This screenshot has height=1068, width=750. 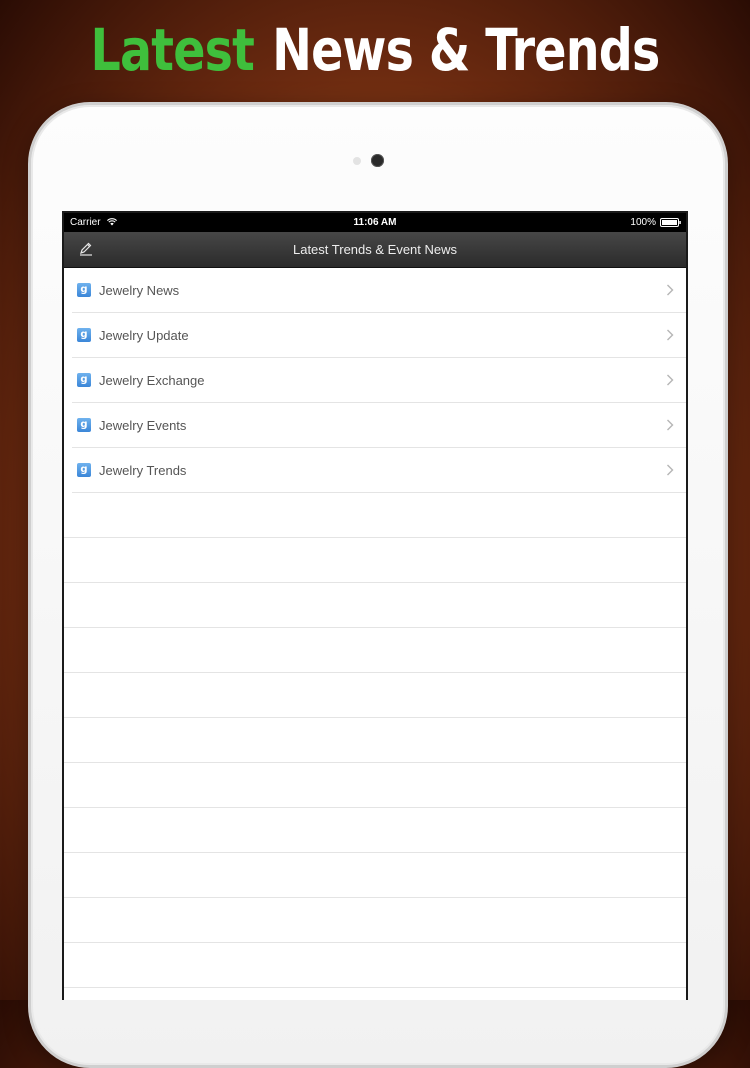 I want to click on list-item-label: Jewelry News, so click(x=139, y=290).